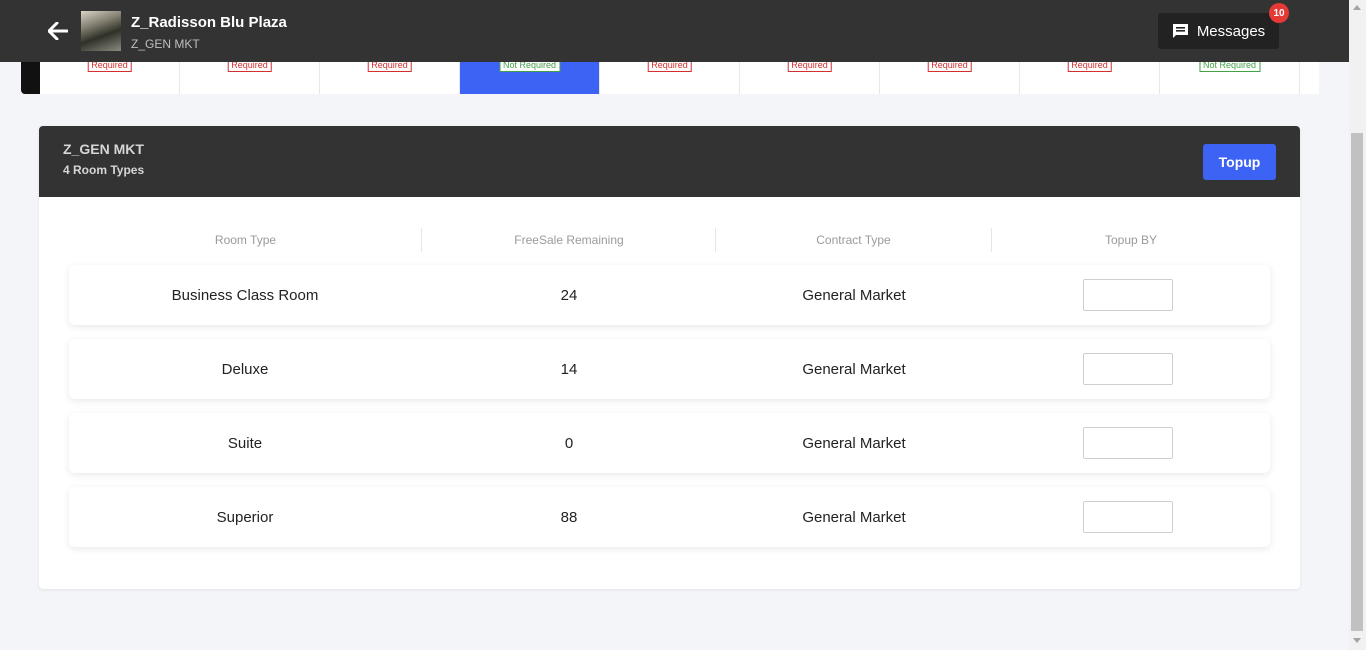 This screenshot has width=1366, height=650. I want to click on page-scrollbar, so click(1357, 325).